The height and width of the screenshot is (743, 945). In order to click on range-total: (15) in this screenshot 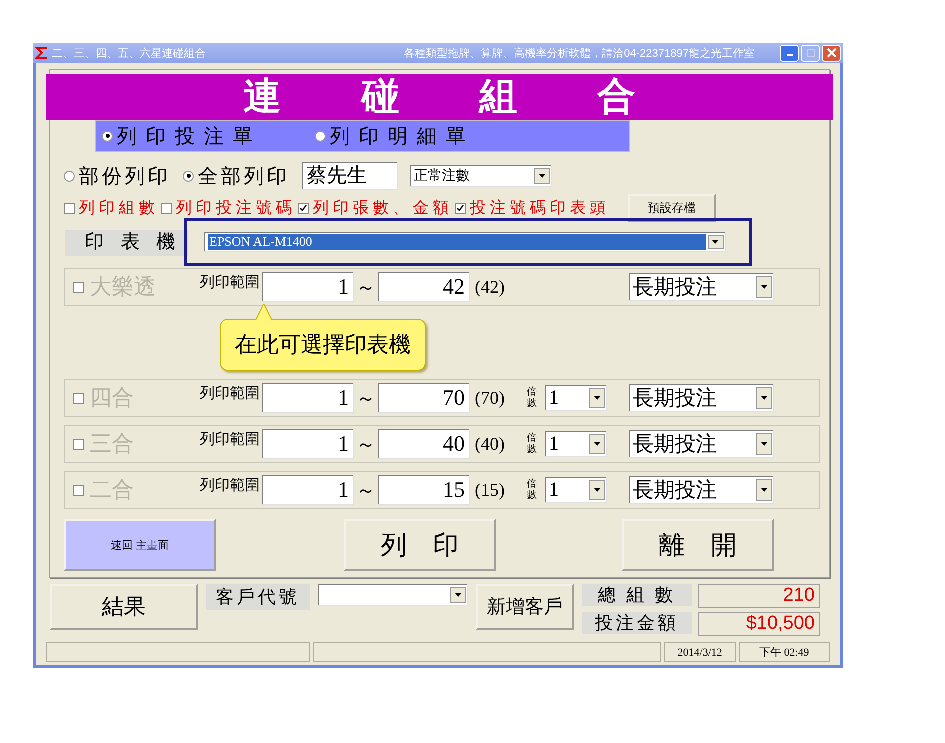, I will do `click(490, 490)`.